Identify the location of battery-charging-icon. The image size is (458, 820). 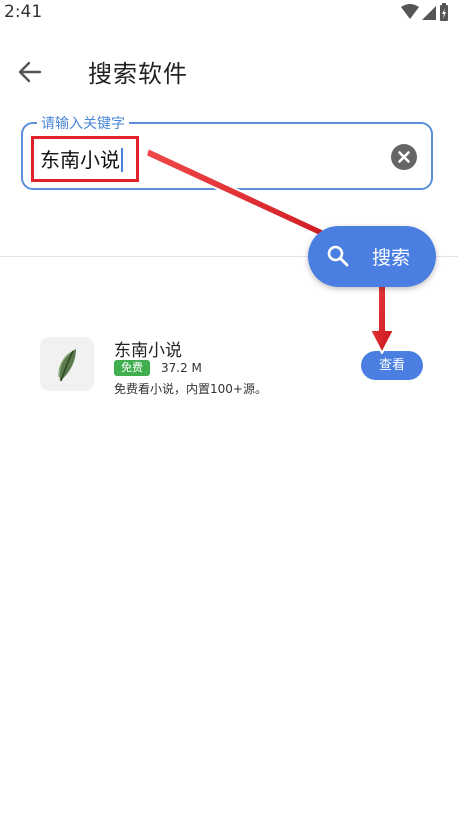
(444, 12).